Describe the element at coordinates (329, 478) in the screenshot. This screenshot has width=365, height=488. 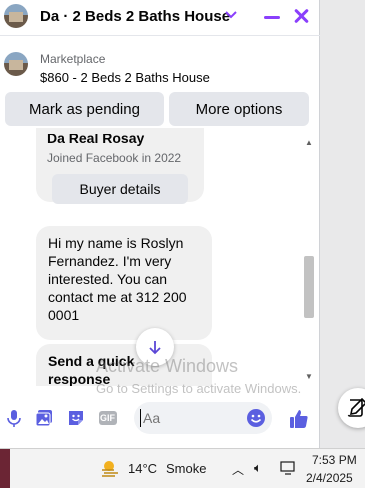
I see `taskbar-date: 2/4/2025` at that location.